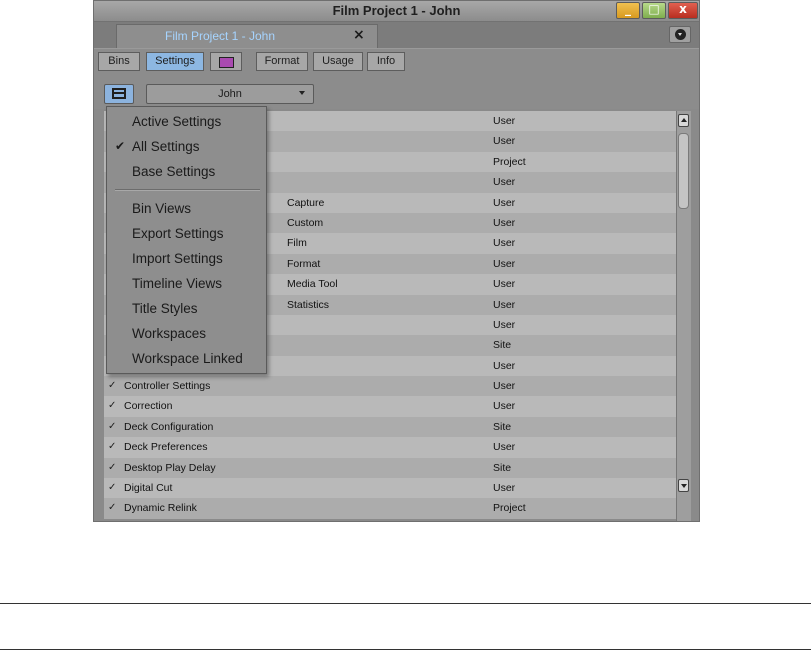  What do you see at coordinates (169, 333) in the screenshot?
I see `menu-item-label: Workspaces` at bounding box center [169, 333].